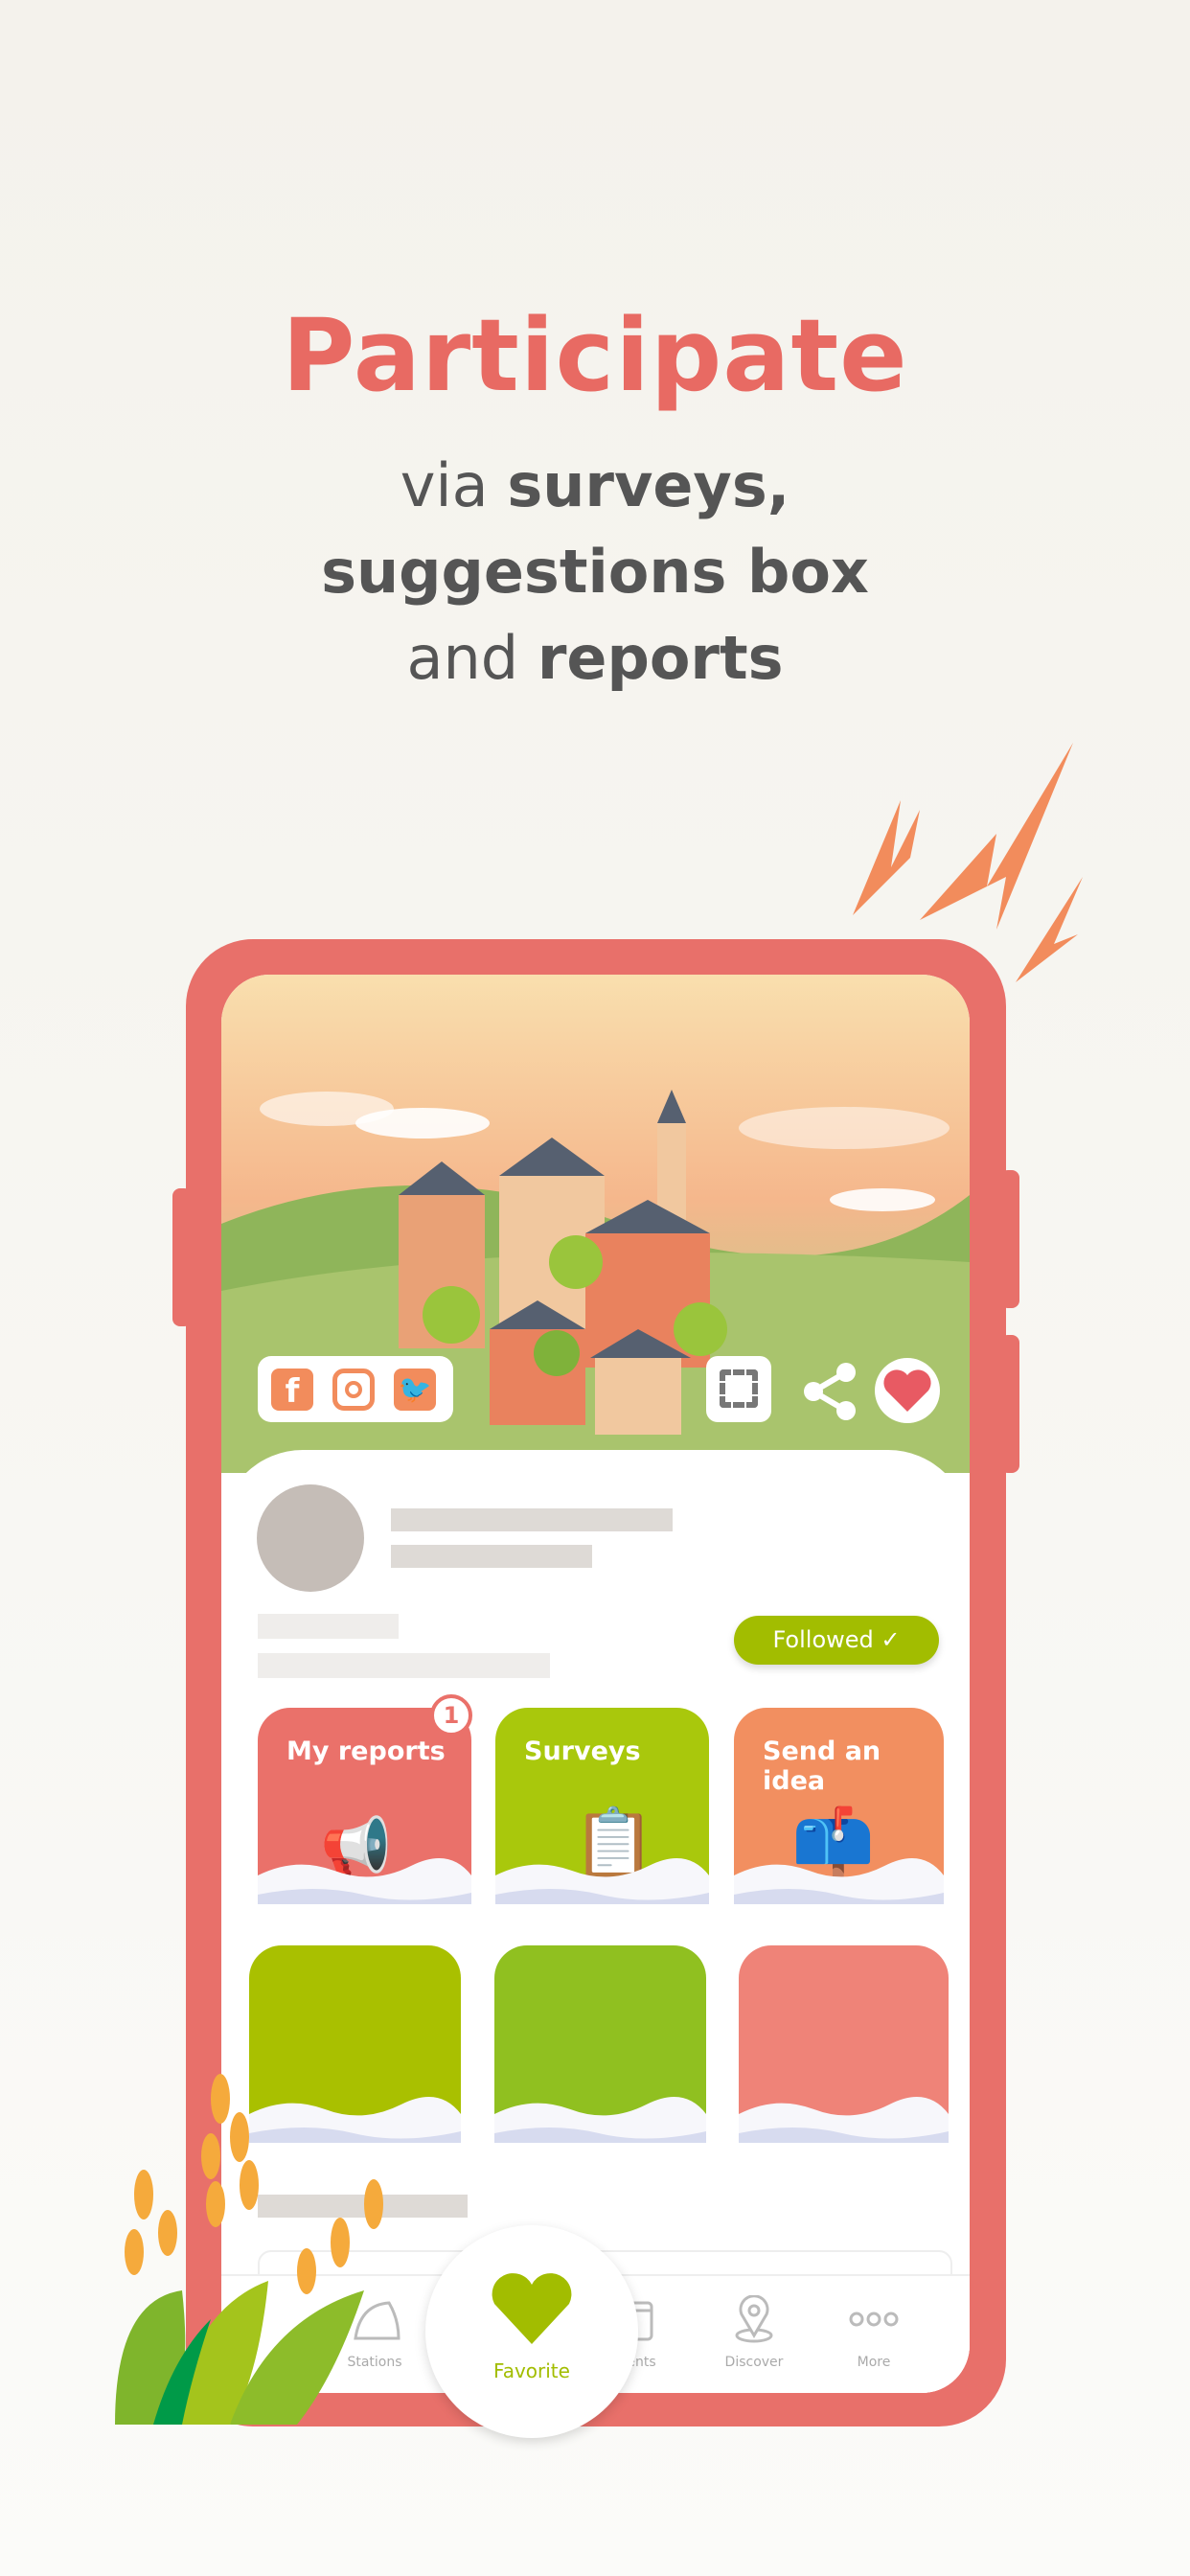  Describe the element at coordinates (366, 1751) in the screenshot. I see `tile-label: My reports` at that location.